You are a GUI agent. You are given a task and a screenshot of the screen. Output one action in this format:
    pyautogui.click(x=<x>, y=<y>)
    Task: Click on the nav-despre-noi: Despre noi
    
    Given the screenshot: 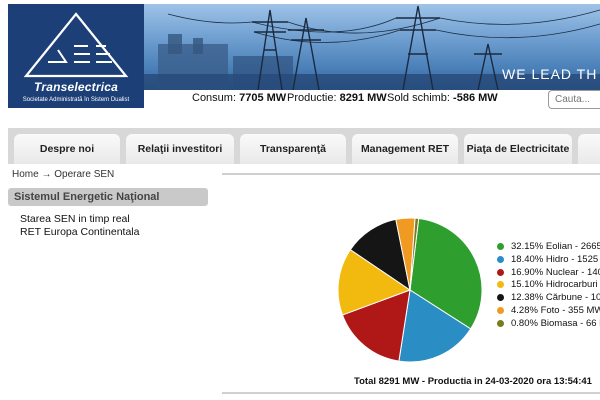 What is the action you would take?
    pyautogui.click(x=67, y=149)
    